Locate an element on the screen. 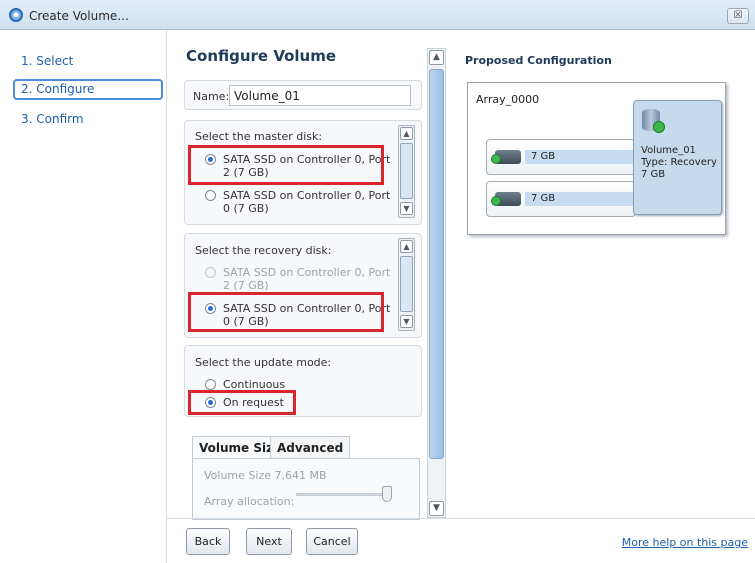 The width and height of the screenshot is (755, 563). volume-card: Volume_01 Type: Recovery 7 GB is located at coordinates (677, 157).